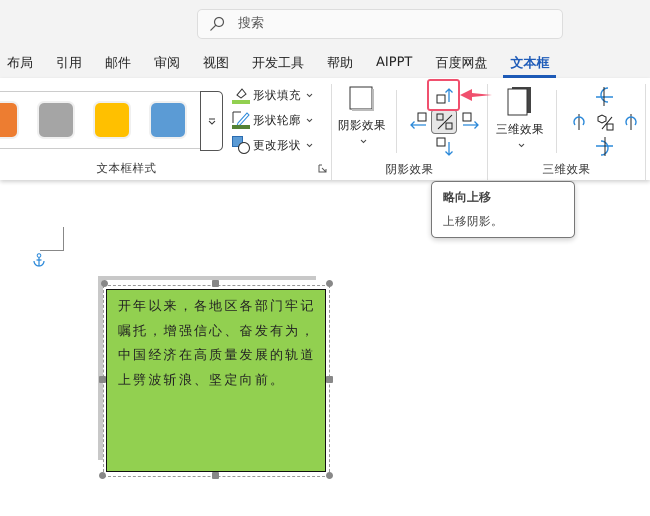  Describe the element at coordinates (241, 120) in the screenshot. I see `pen-icon` at that location.